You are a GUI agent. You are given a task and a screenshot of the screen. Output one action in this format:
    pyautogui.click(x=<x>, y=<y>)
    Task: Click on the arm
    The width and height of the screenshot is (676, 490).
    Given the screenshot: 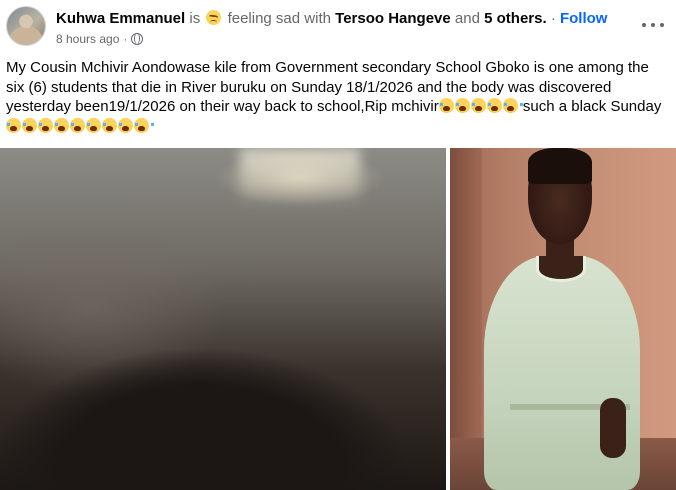 What is the action you would take?
    pyautogui.click(x=613, y=428)
    